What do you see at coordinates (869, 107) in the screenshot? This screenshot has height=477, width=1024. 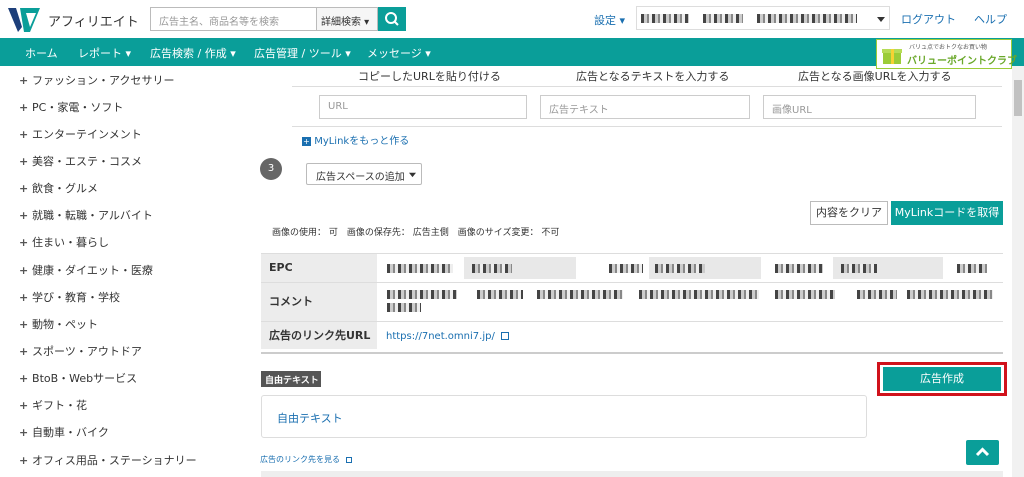 I see `image-url-input: 画像URL` at bounding box center [869, 107].